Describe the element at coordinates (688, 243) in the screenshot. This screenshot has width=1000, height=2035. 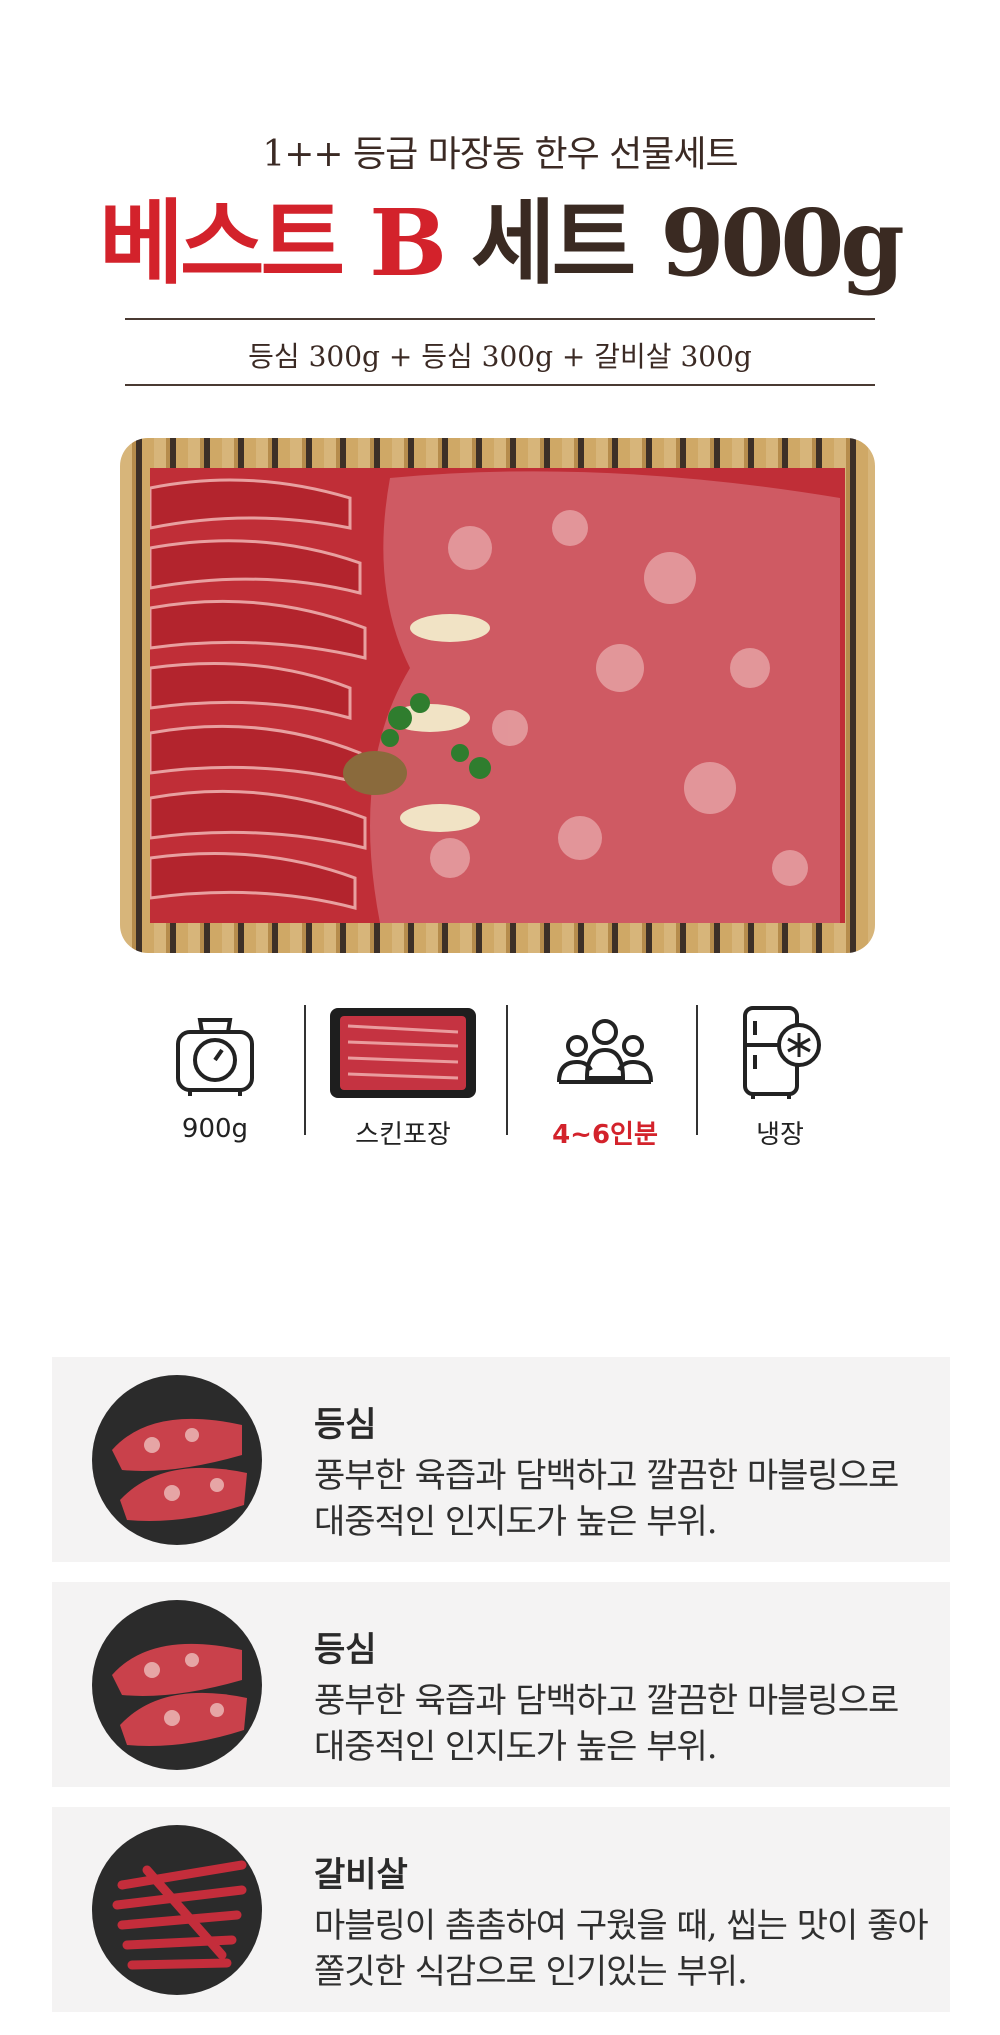
I see `title-brown-part: 세트 900g` at that location.